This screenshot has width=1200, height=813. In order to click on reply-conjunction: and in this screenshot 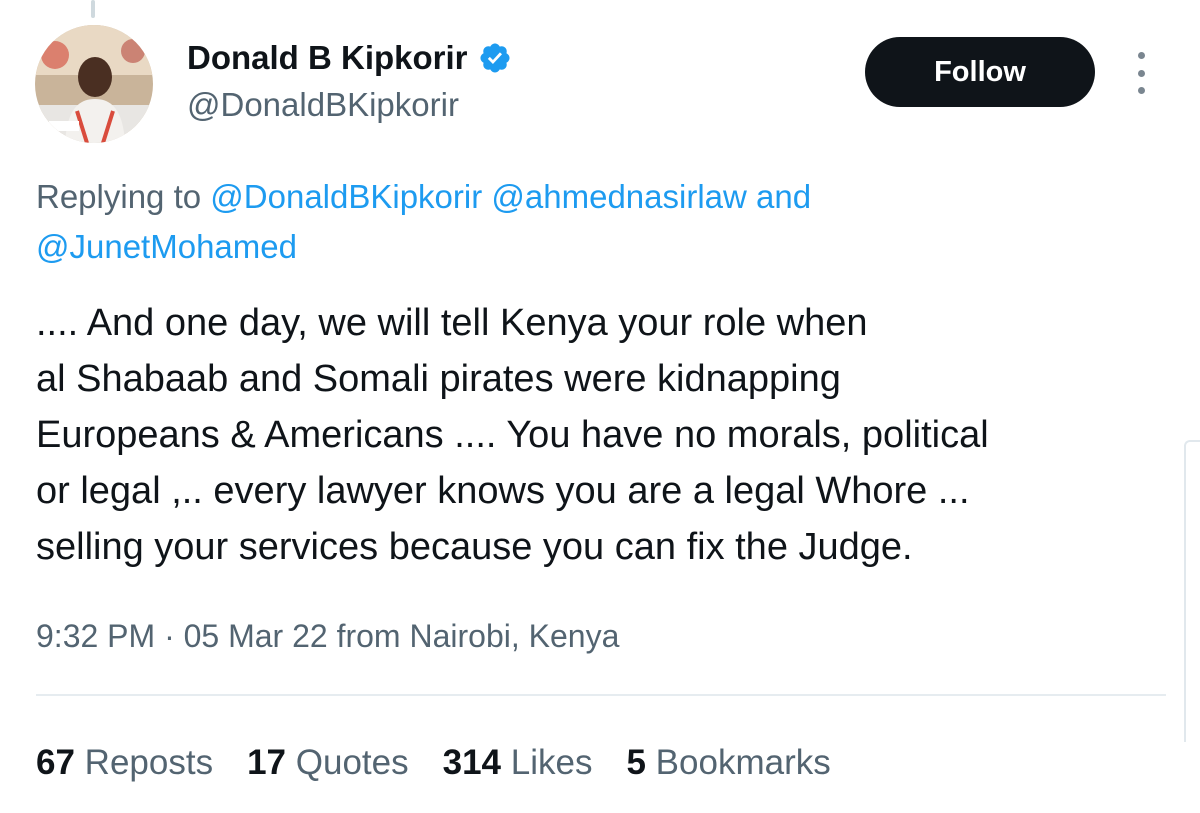, I will do `click(783, 196)`.